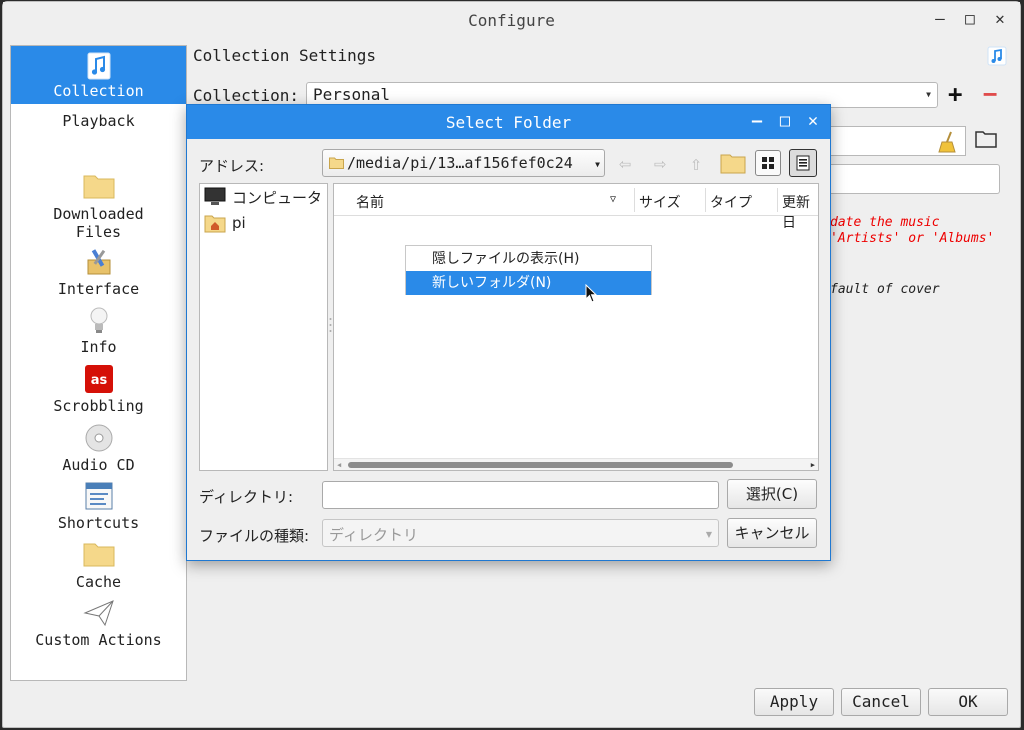 Image resolution: width=1024 pixels, height=730 pixels. What do you see at coordinates (785, 121) in the screenshot?
I see `dialog-maximize-button: □` at bounding box center [785, 121].